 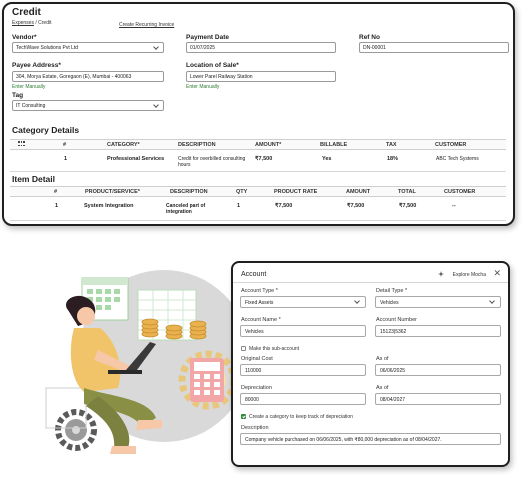 I want to click on location-enter-manually-link: Enter Manually, so click(x=202, y=87).